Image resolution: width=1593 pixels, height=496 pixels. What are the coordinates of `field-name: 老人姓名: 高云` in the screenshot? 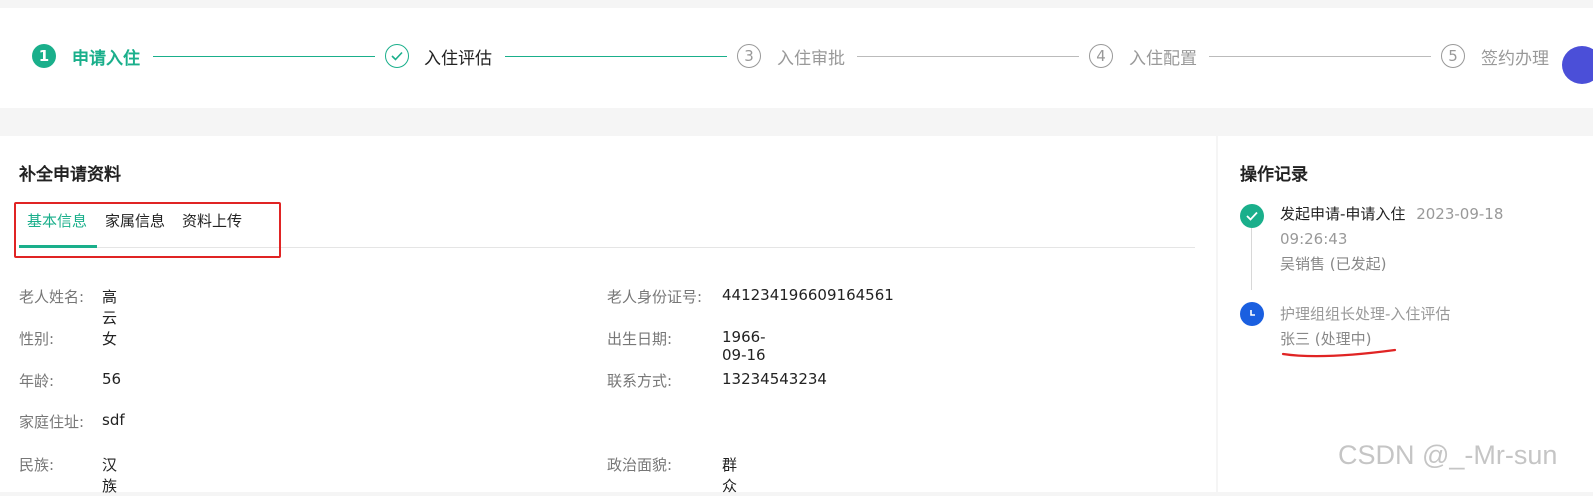 It's located at (68, 306).